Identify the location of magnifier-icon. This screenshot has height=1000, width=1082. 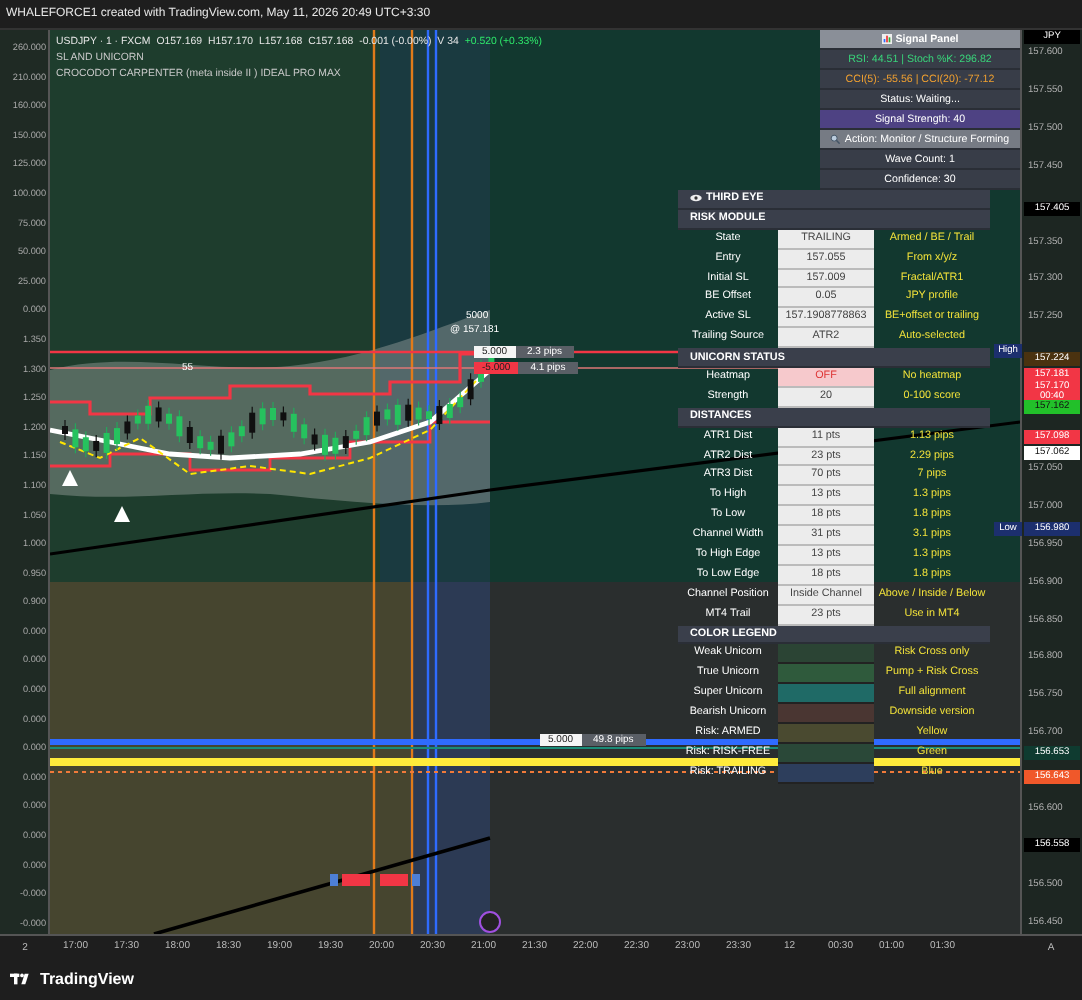
(835, 139).